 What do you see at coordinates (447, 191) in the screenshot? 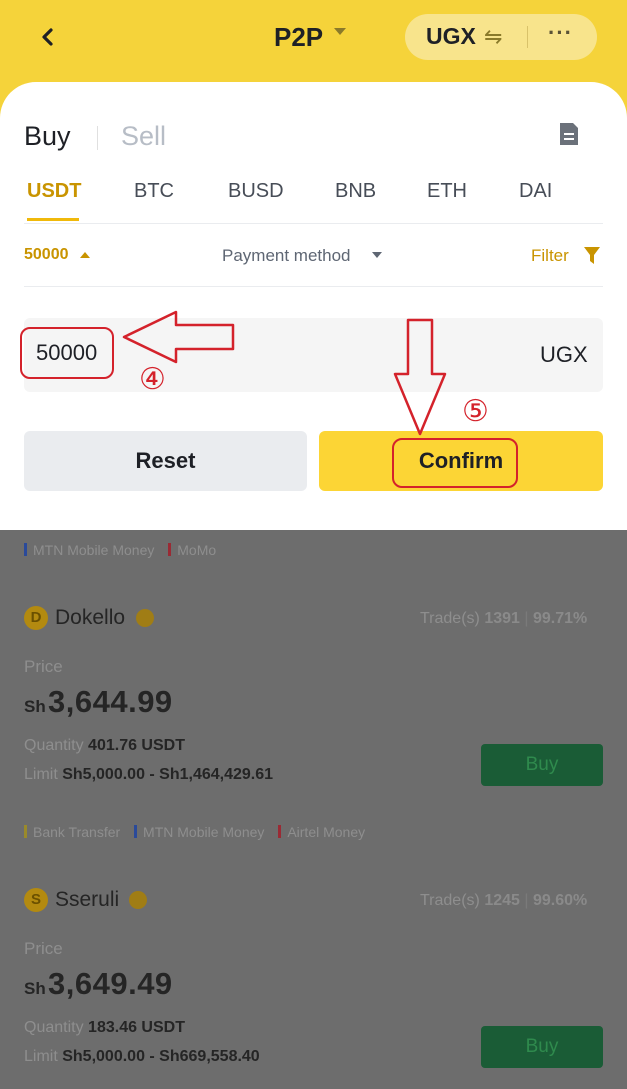
I see `coin-tab-eth: ETH` at bounding box center [447, 191].